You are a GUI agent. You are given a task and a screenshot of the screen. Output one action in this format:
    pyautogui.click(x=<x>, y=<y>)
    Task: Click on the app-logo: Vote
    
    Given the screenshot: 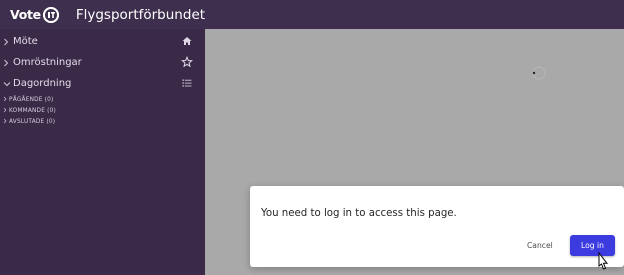 What is the action you would take?
    pyautogui.click(x=34, y=14)
    